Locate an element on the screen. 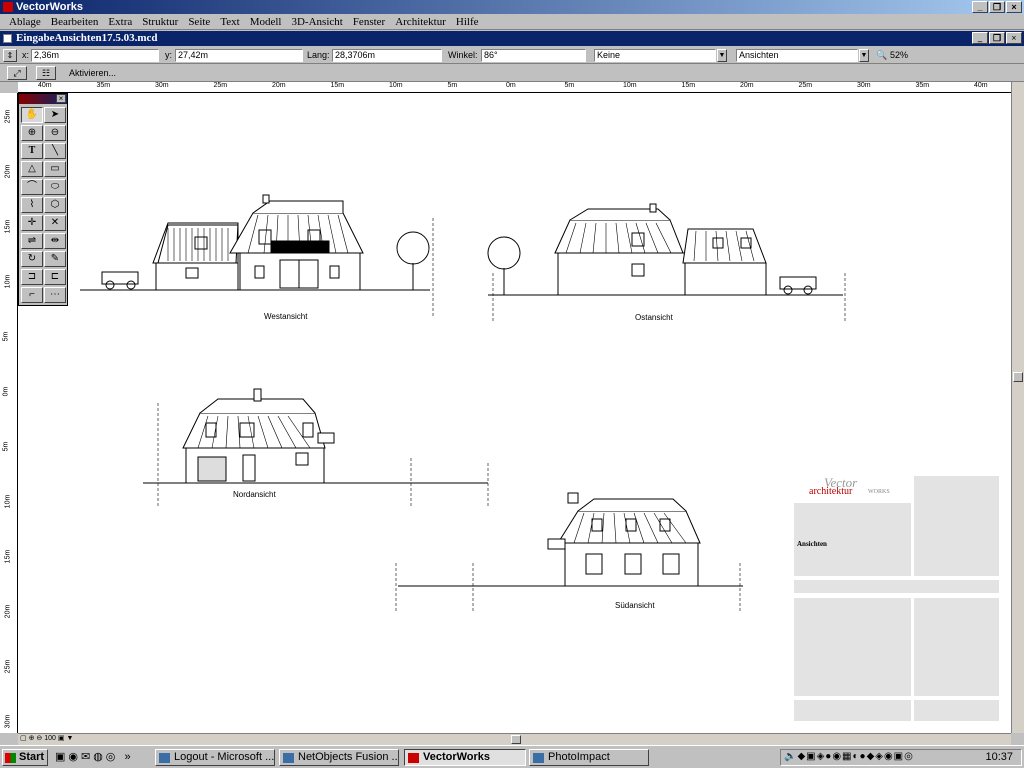 This screenshot has height=768, width=1024. rotate-tool-icon: ↻ is located at coordinates (32, 259).